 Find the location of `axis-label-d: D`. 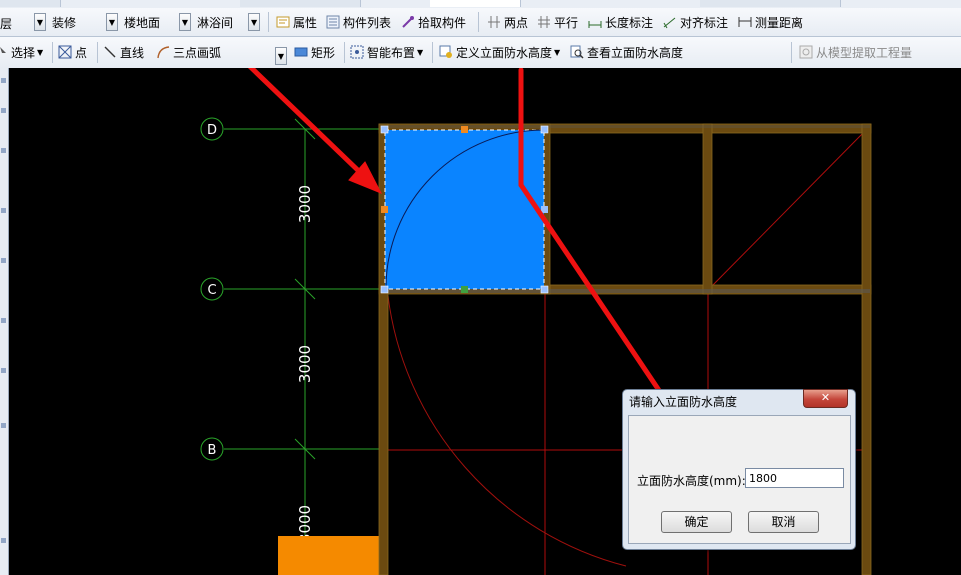

axis-label-d: D is located at coordinates (212, 130).